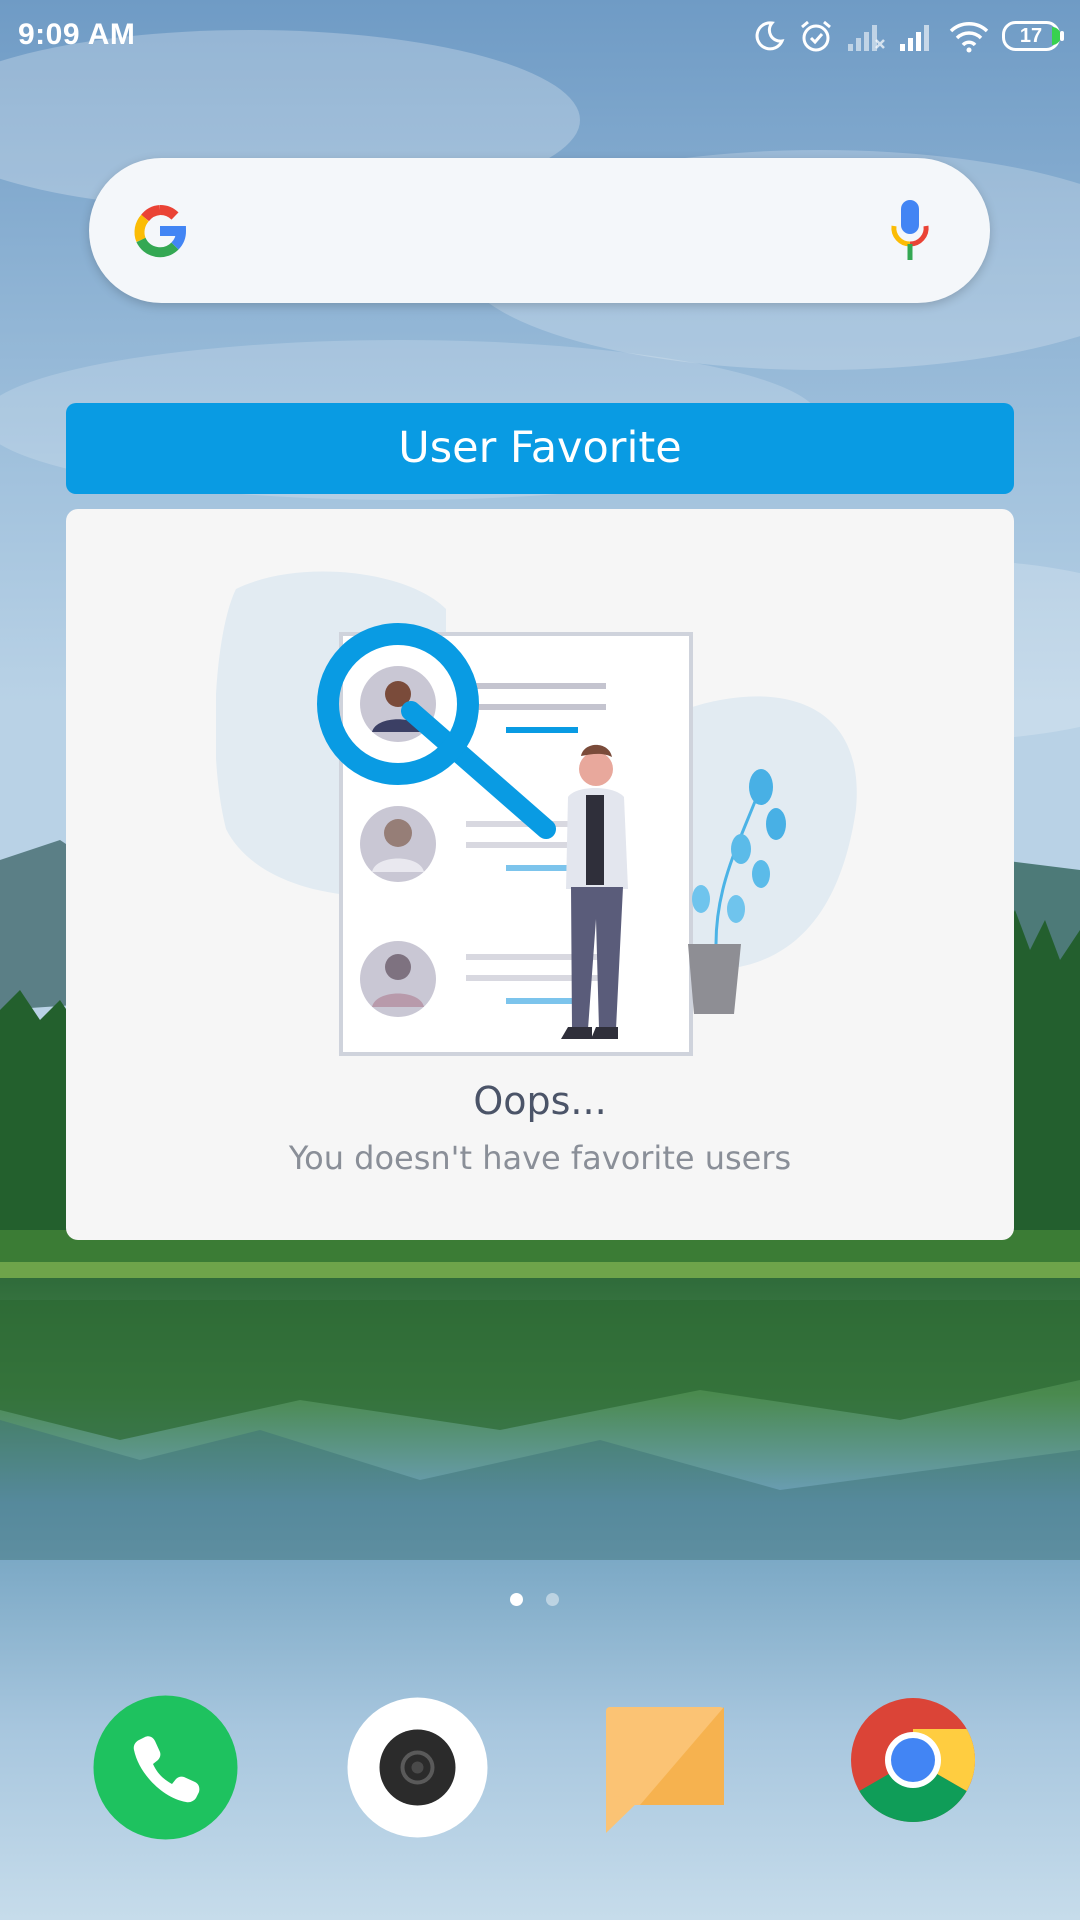  I want to click on signal-off-icon, so click(866, 38).